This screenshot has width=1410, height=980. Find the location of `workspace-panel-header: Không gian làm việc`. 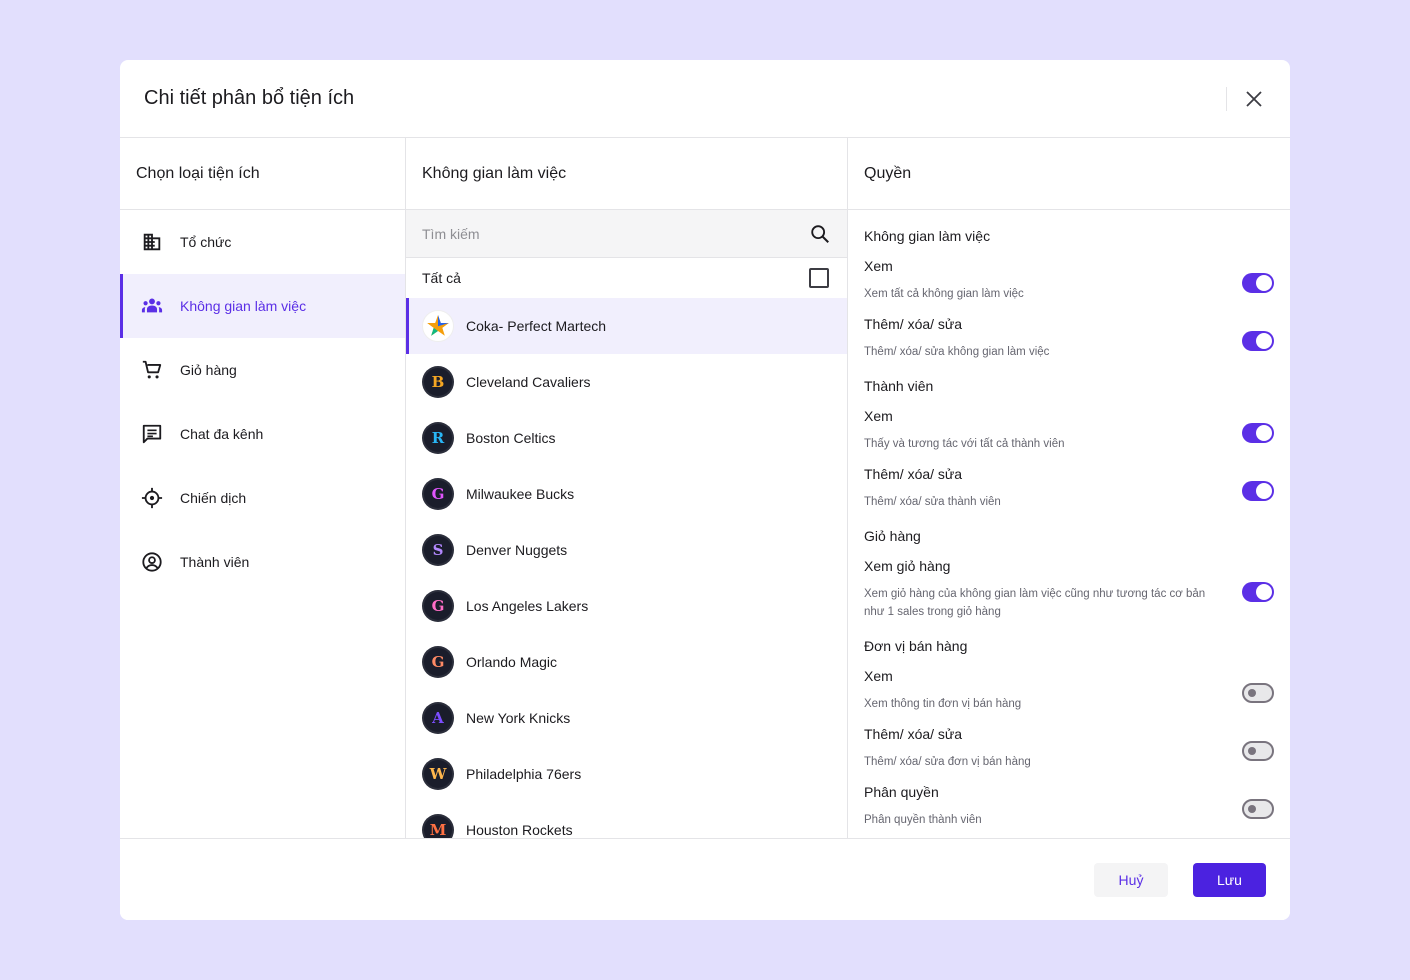

workspace-panel-header: Không gian làm việc is located at coordinates (626, 174).